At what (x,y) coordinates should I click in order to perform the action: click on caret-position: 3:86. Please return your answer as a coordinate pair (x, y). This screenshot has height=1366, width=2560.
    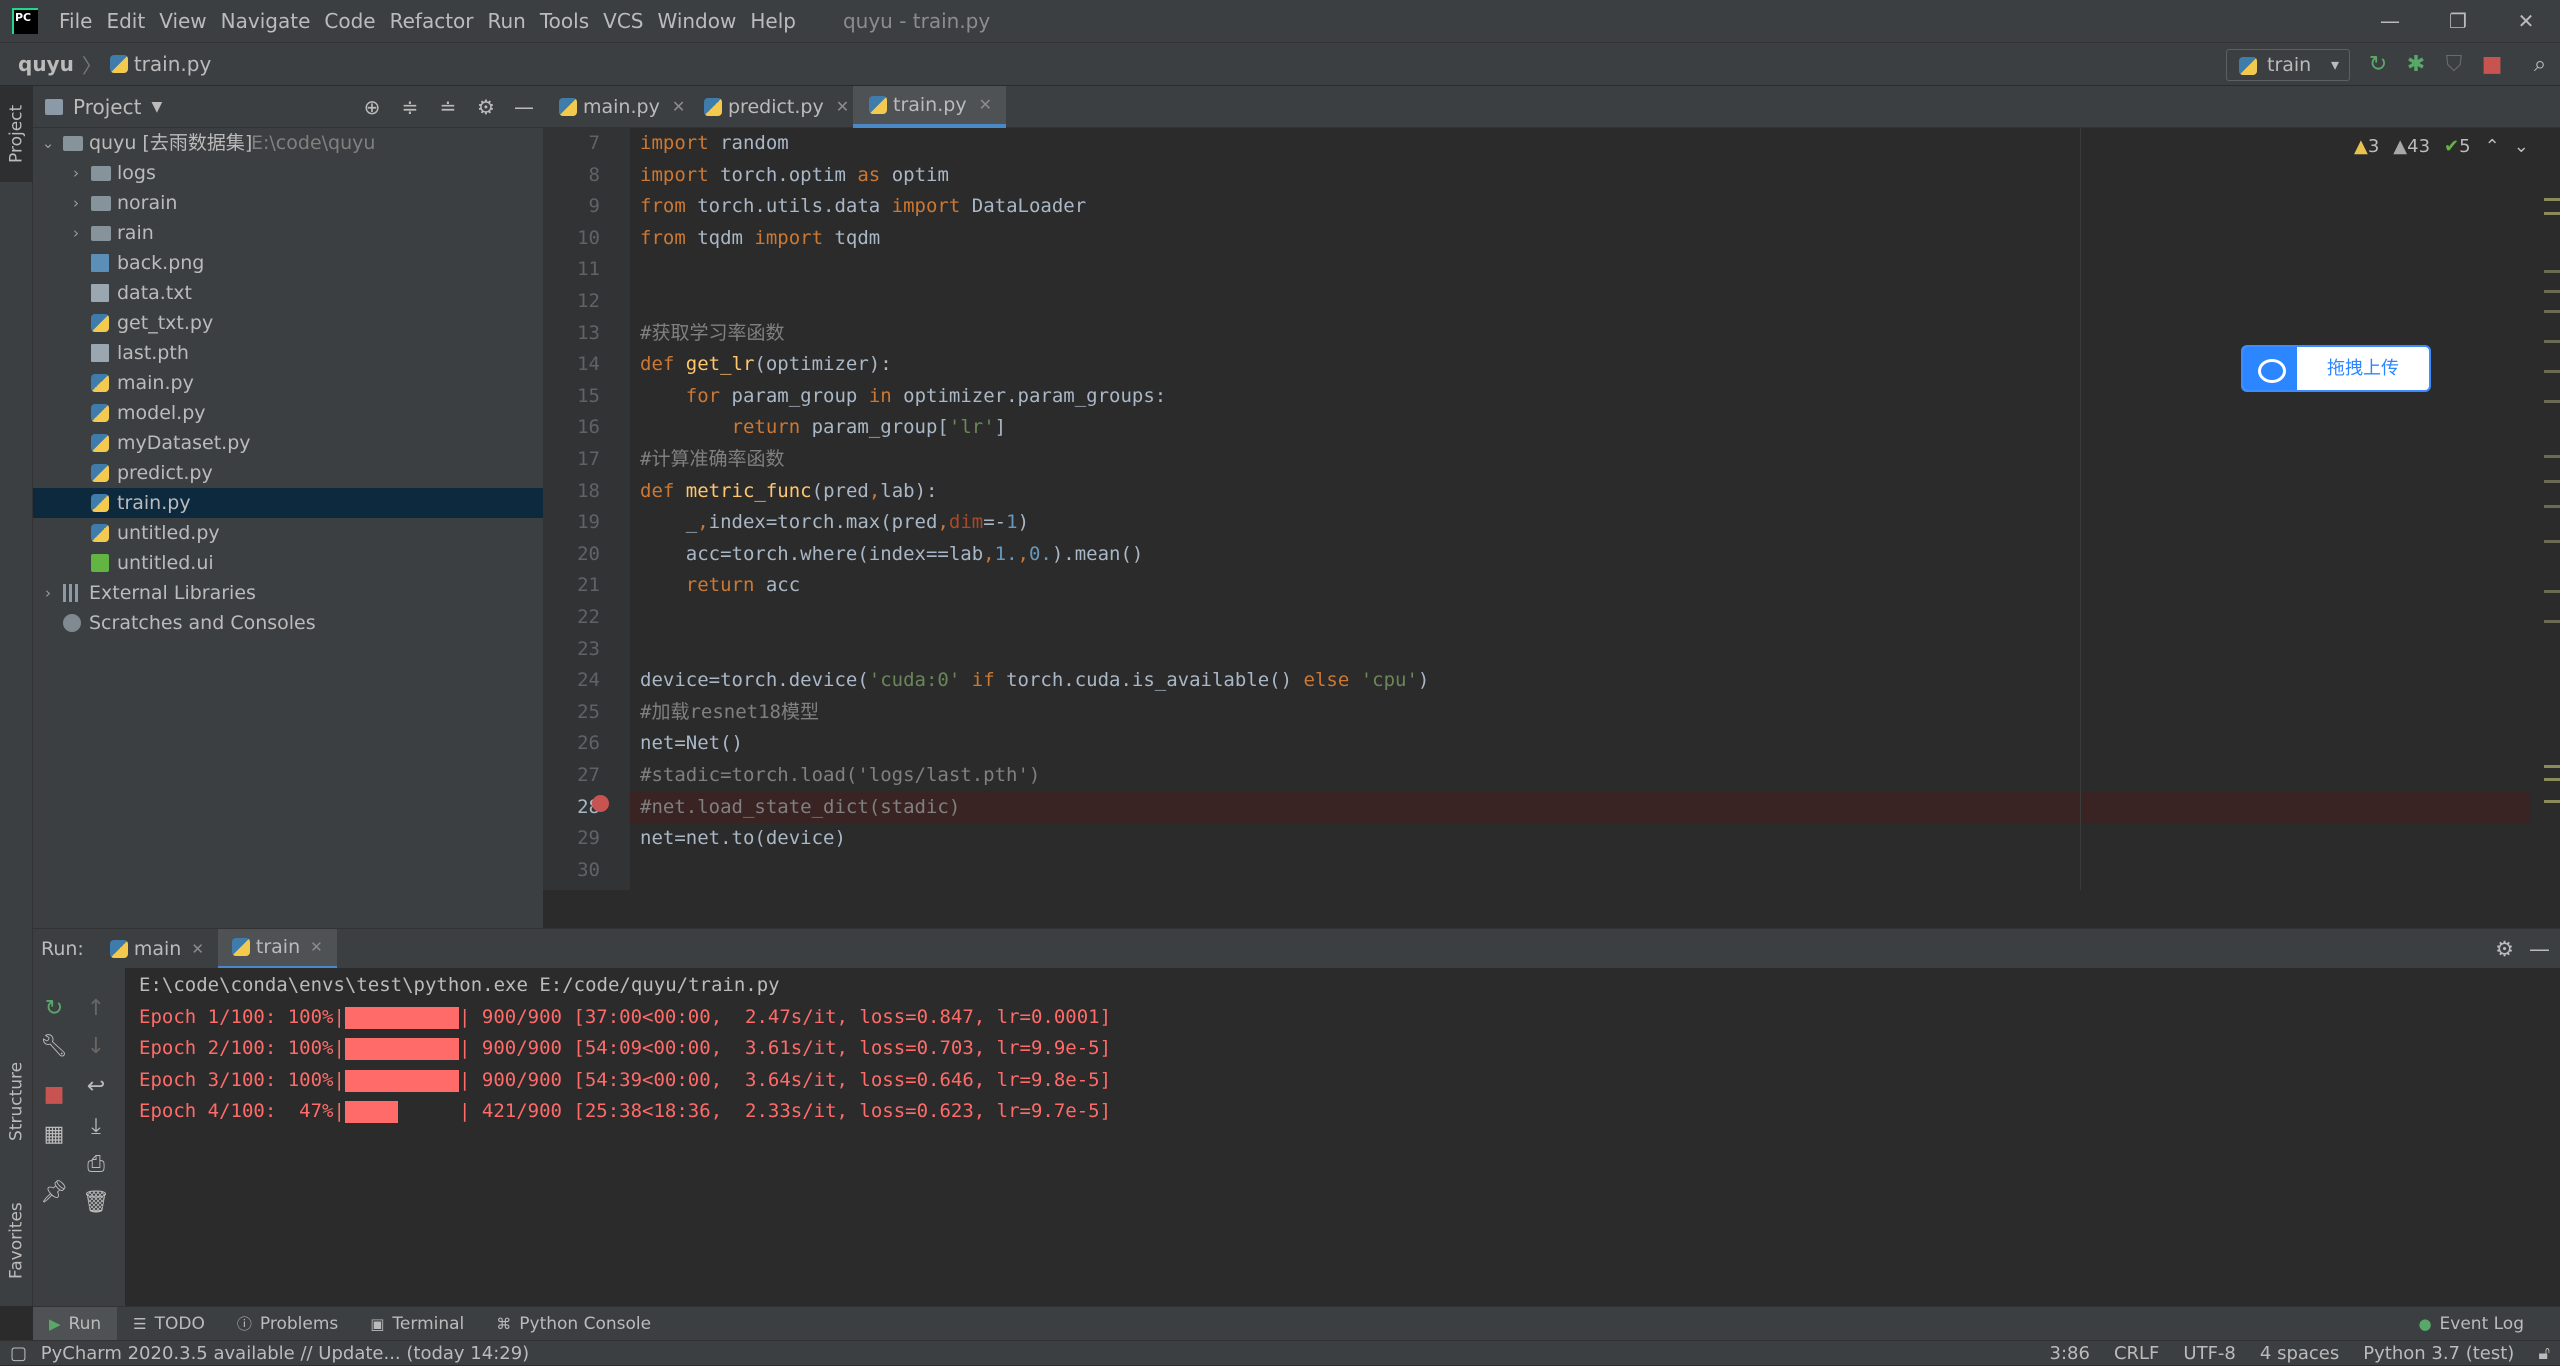
    Looking at the image, I should click on (2070, 1353).